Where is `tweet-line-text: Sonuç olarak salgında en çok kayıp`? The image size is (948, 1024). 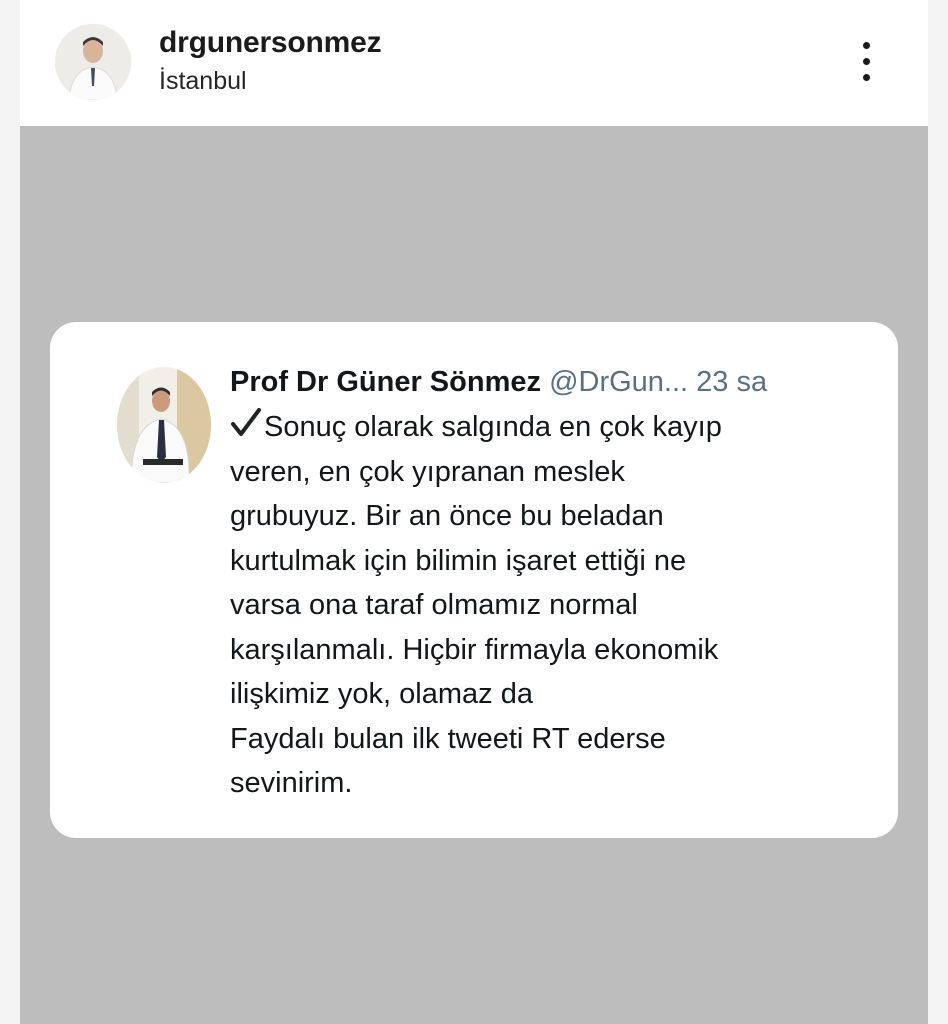 tweet-line-text: Sonuç olarak salgında en çok kayıp is located at coordinates (493, 427).